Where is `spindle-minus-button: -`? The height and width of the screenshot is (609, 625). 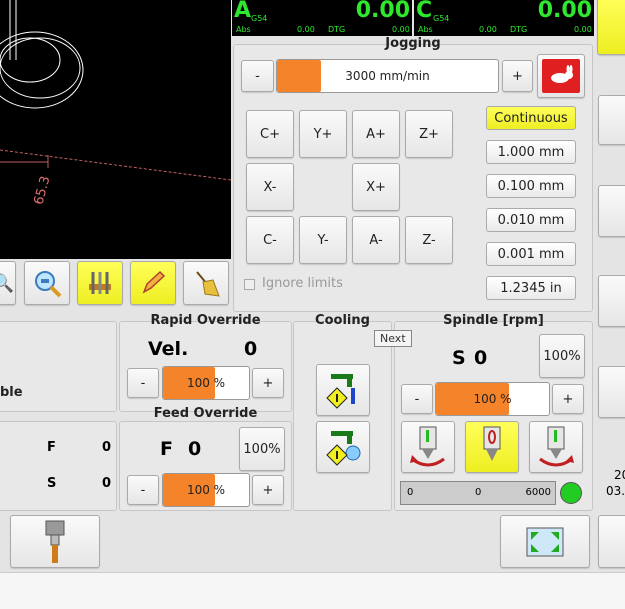
spindle-minus-button: - is located at coordinates (417, 399).